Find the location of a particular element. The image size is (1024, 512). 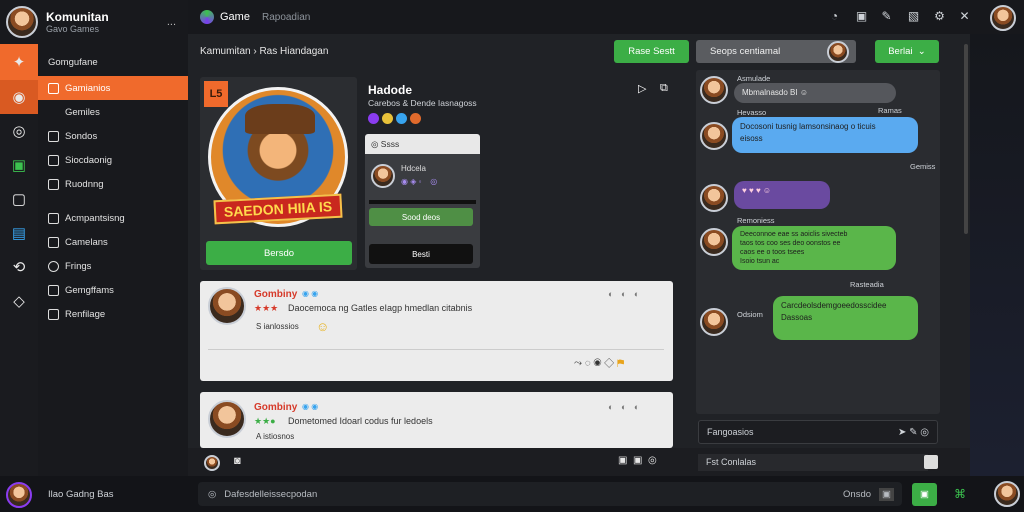

footer-avatar is located at coordinates (1007, 494).